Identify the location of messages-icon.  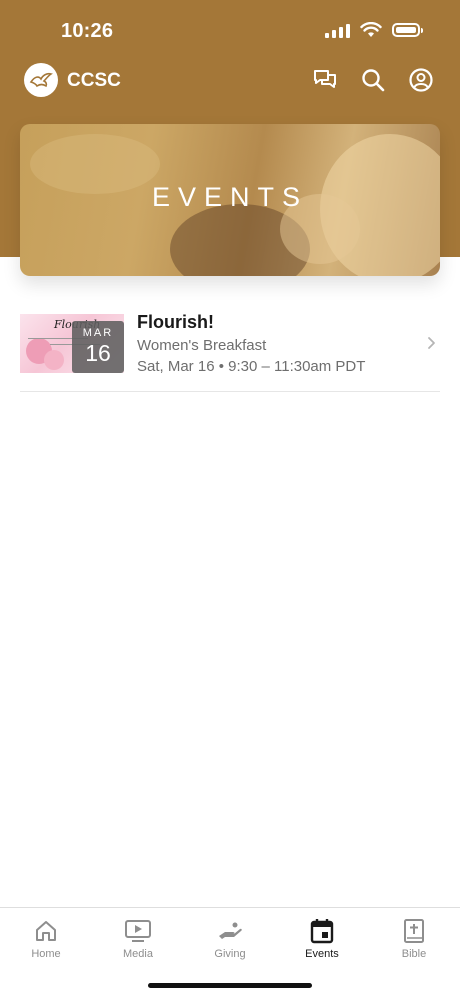
(325, 79).